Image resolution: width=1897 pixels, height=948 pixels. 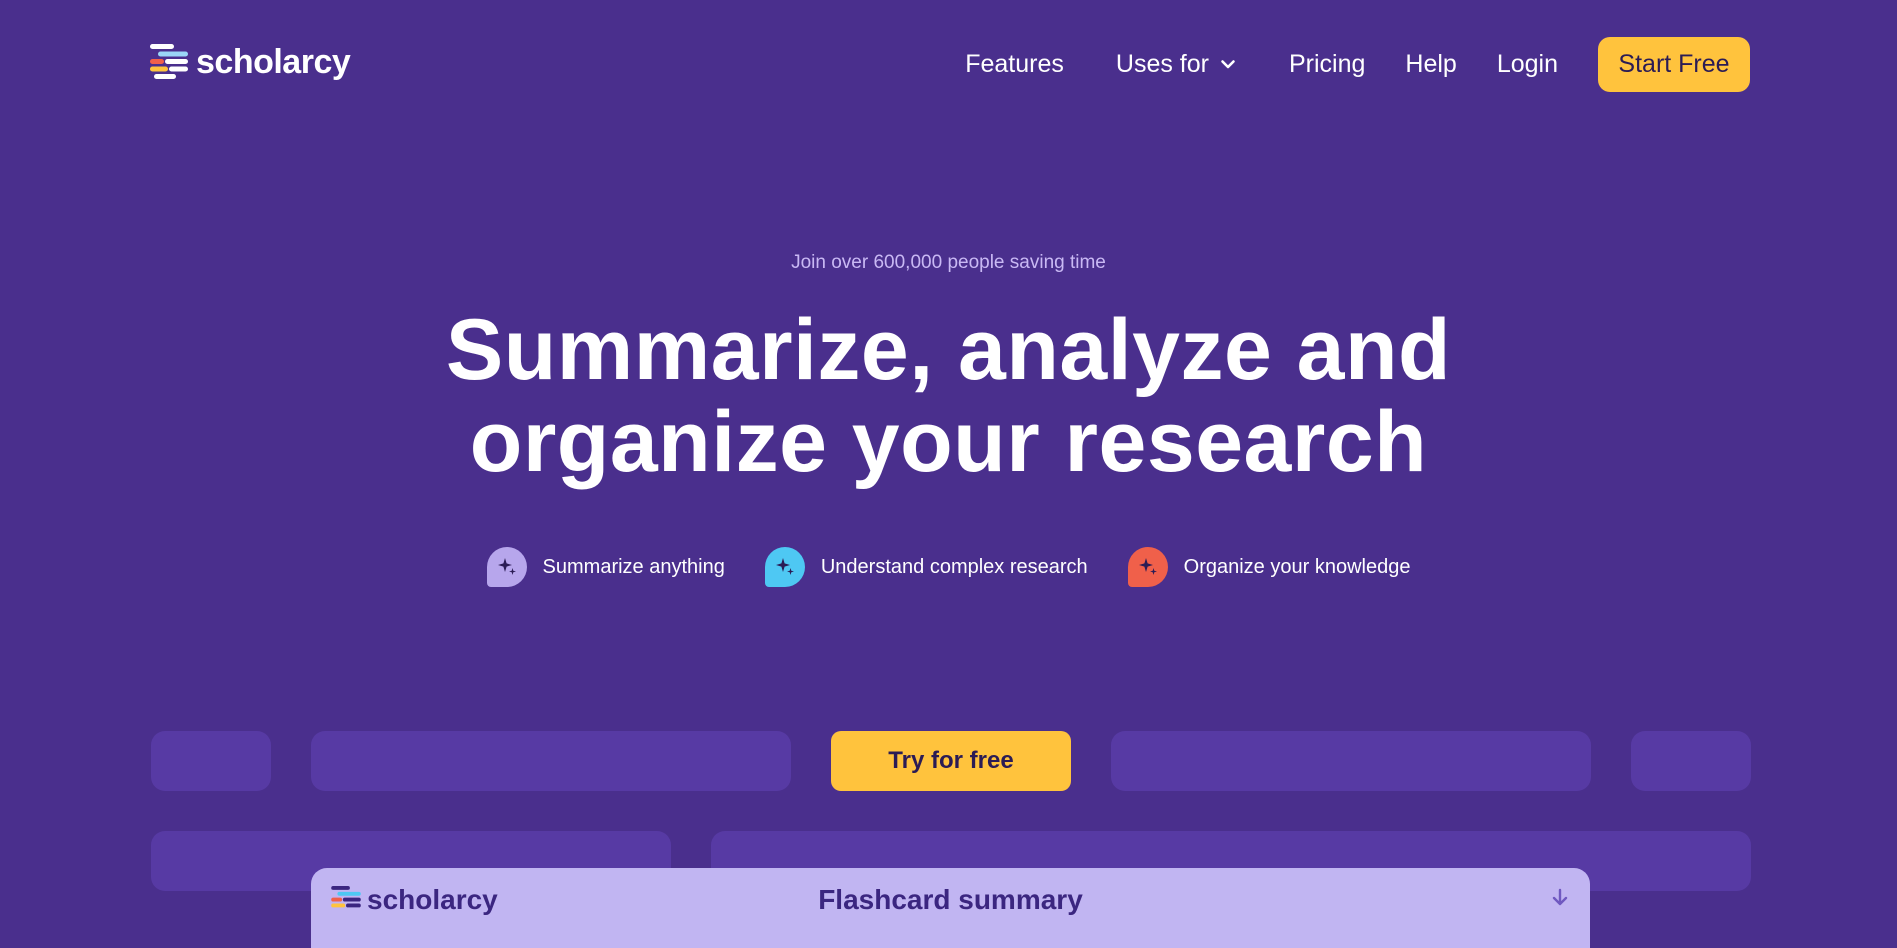 What do you see at coordinates (951, 761) in the screenshot?
I see `try-for-free-button: Try for free` at bounding box center [951, 761].